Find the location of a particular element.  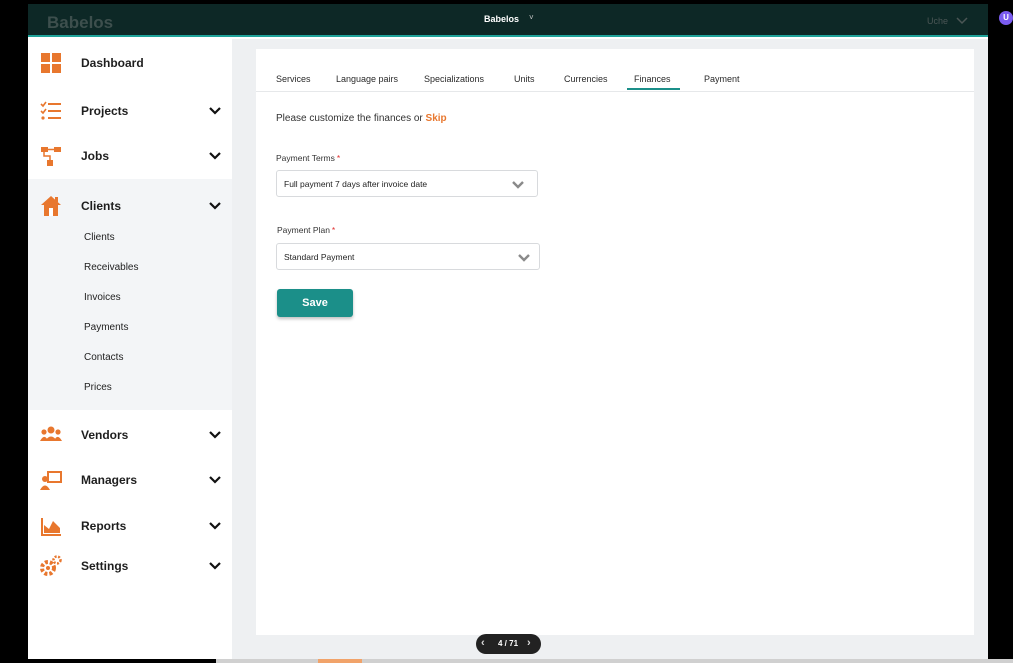

payment-terms-label: Payment Terms * is located at coordinates (308, 158).